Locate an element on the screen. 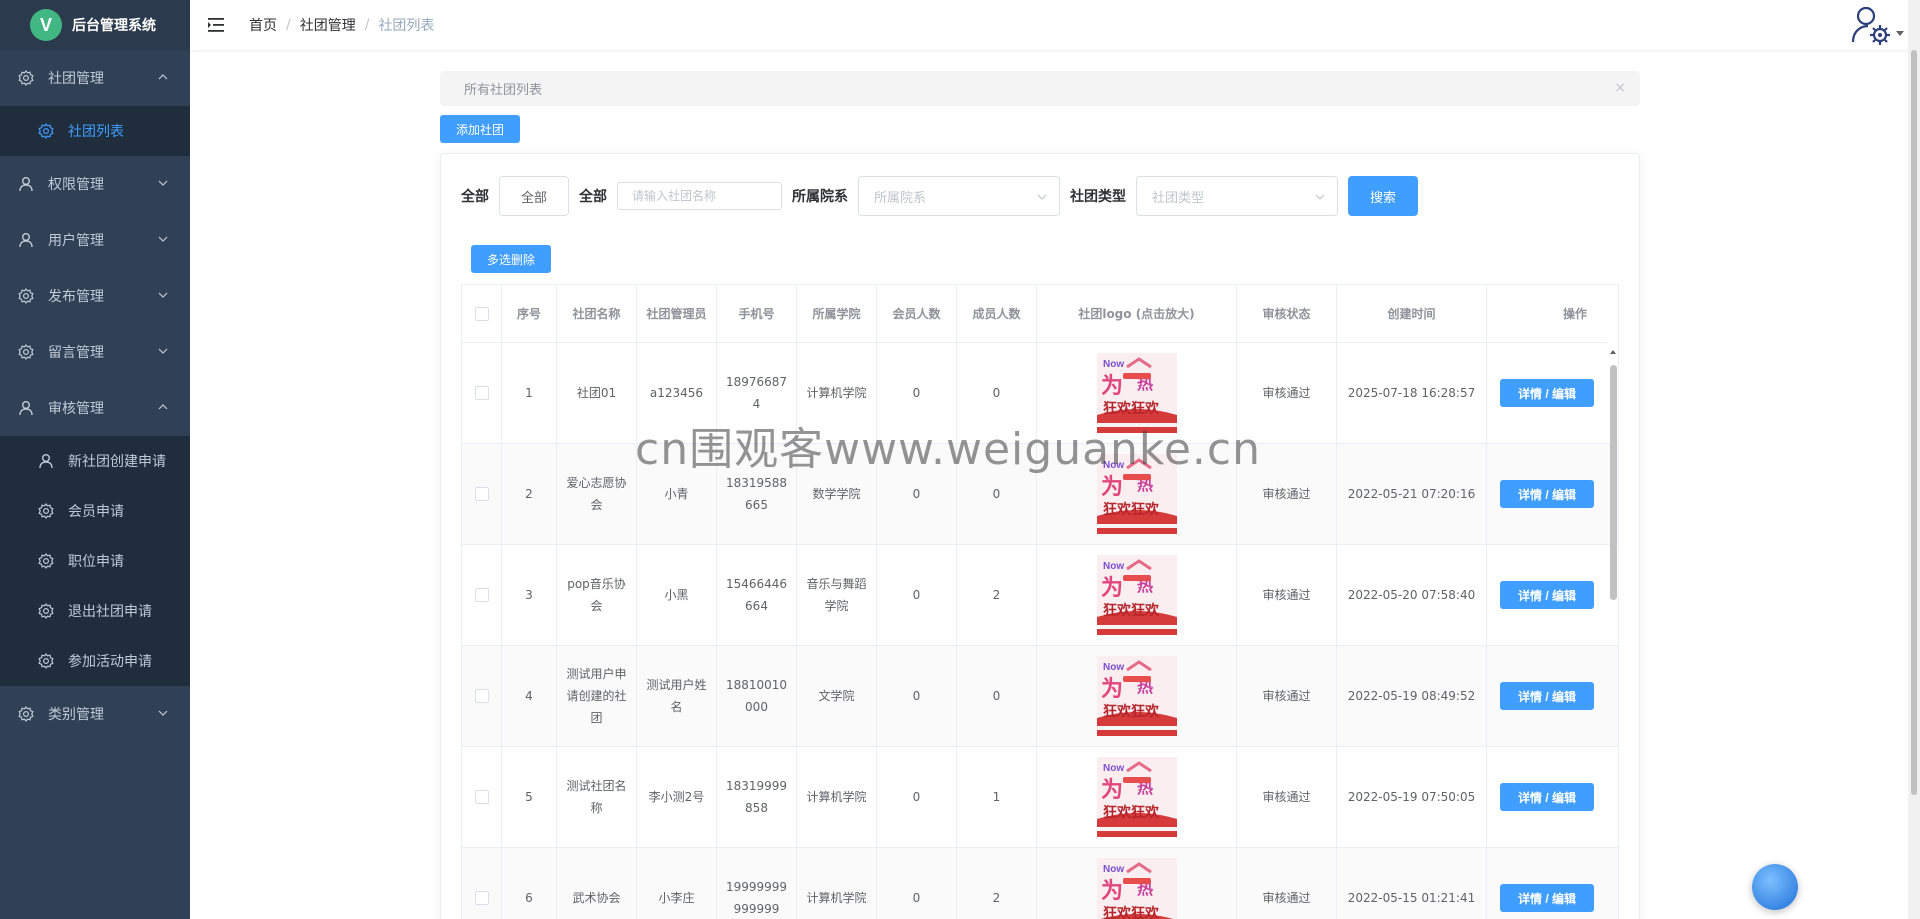 Image resolution: width=1920 pixels, height=919 pixels. cell-index: 6 is located at coordinates (529, 883).